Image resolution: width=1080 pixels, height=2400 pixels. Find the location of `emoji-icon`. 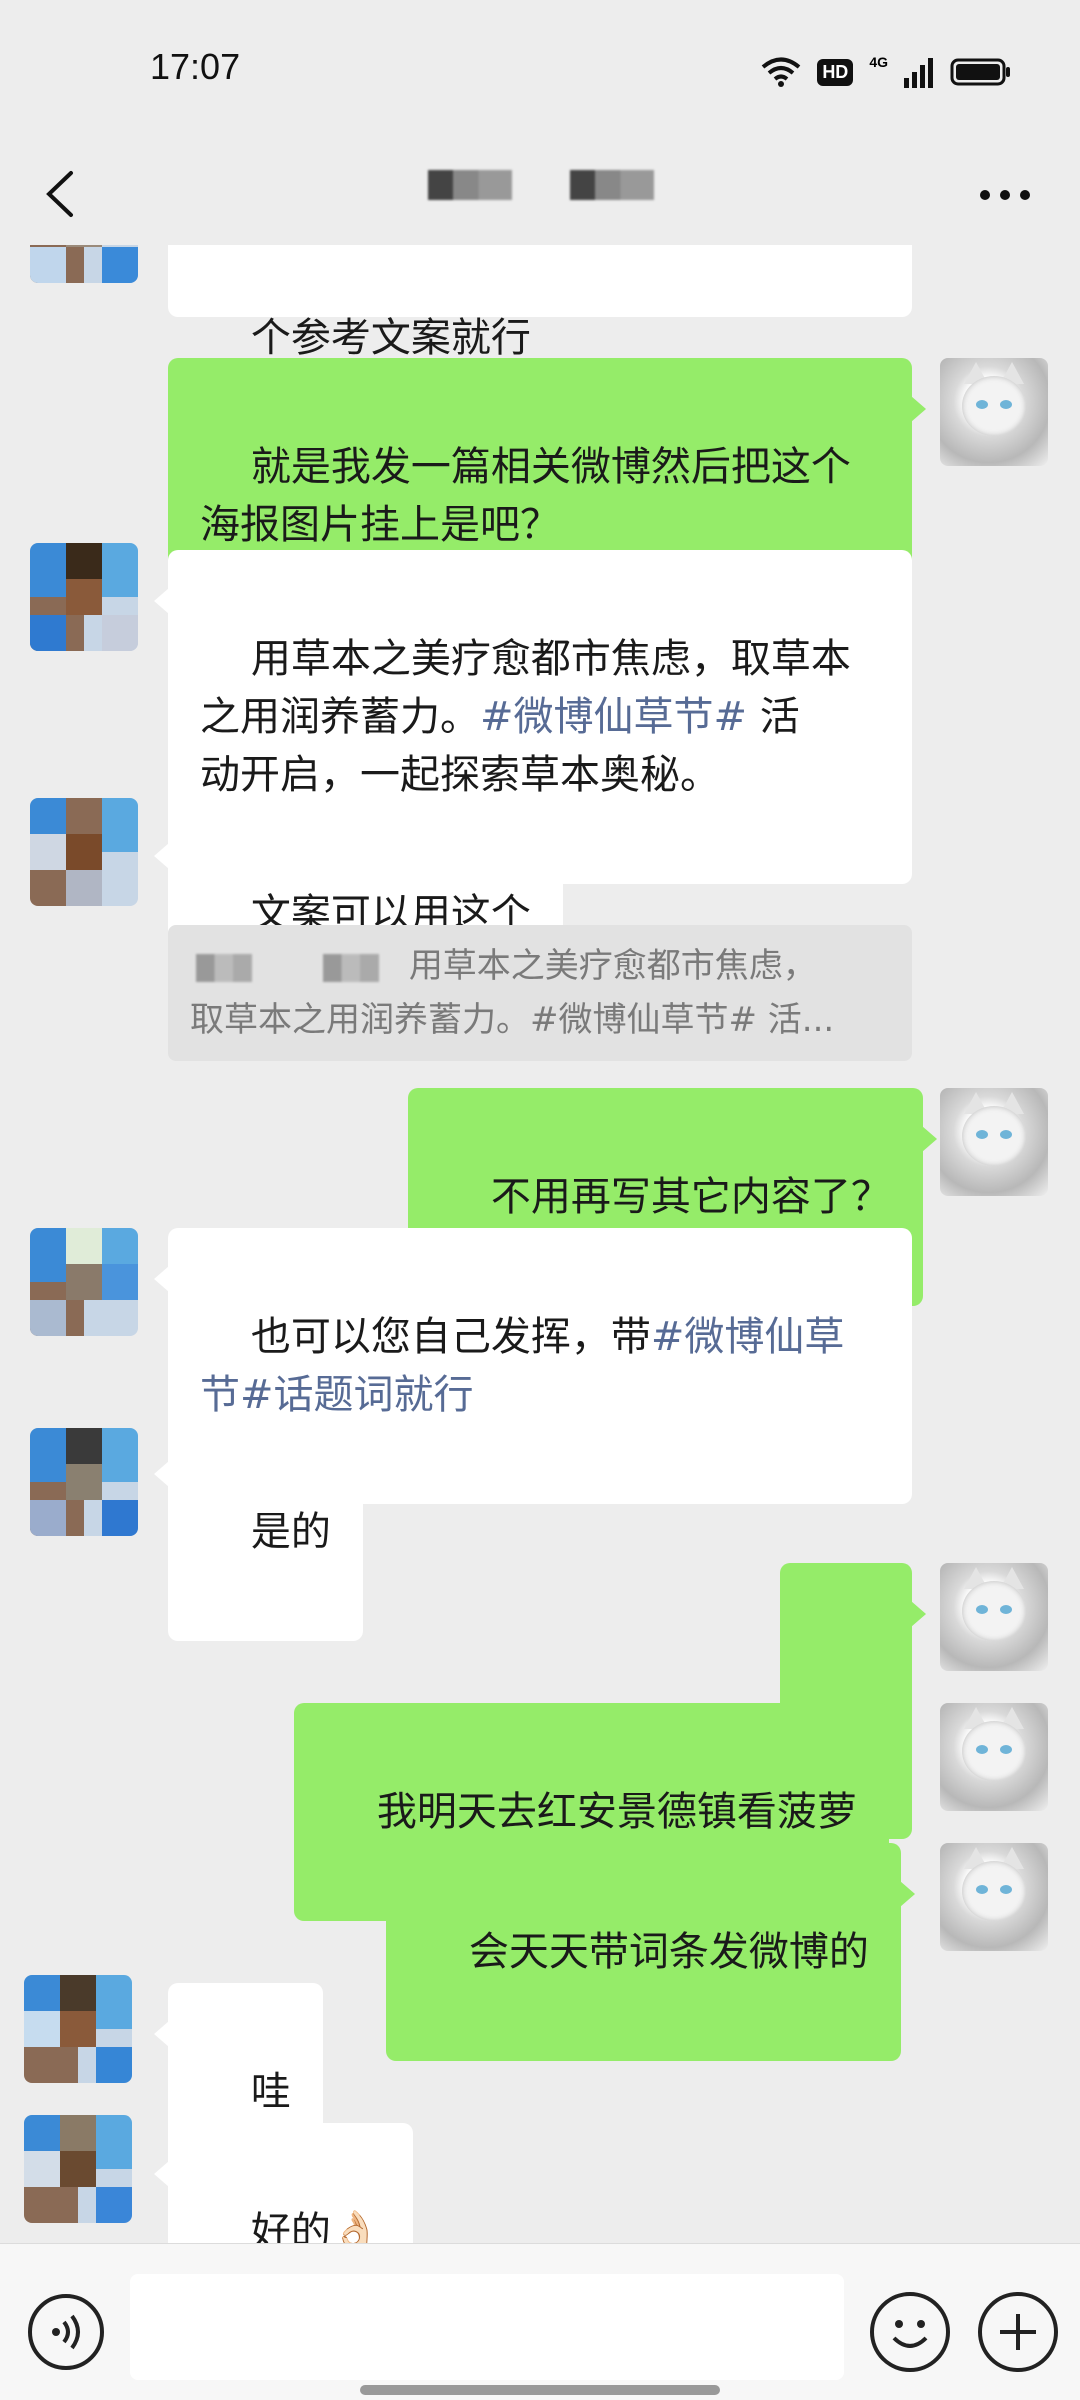

emoji-icon is located at coordinates (910, 2334).